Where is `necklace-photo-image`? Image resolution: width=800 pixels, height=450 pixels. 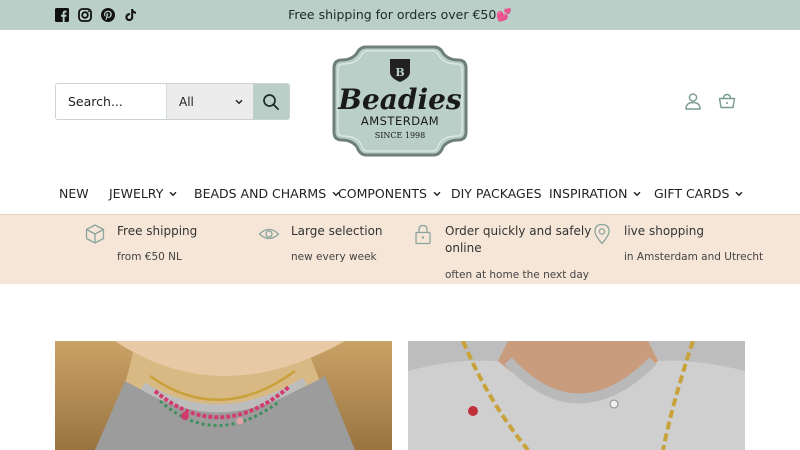 necklace-photo-image is located at coordinates (223, 395).